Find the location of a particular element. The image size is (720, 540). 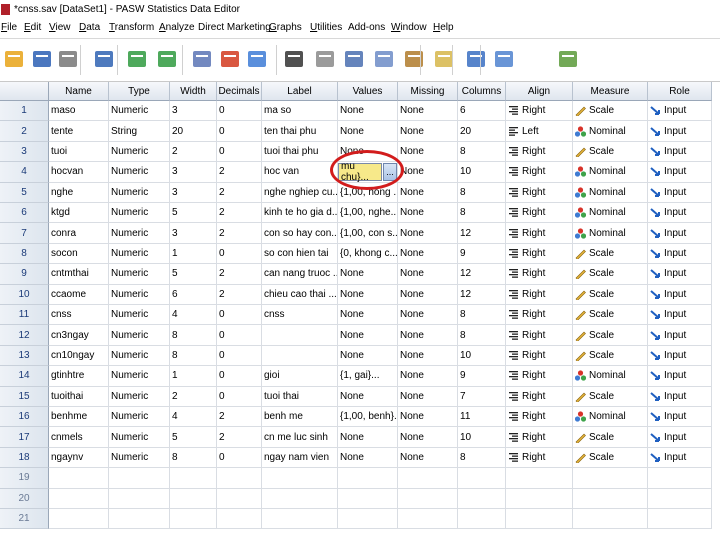

column-header-values: Values is located at coordinates (368, 91).